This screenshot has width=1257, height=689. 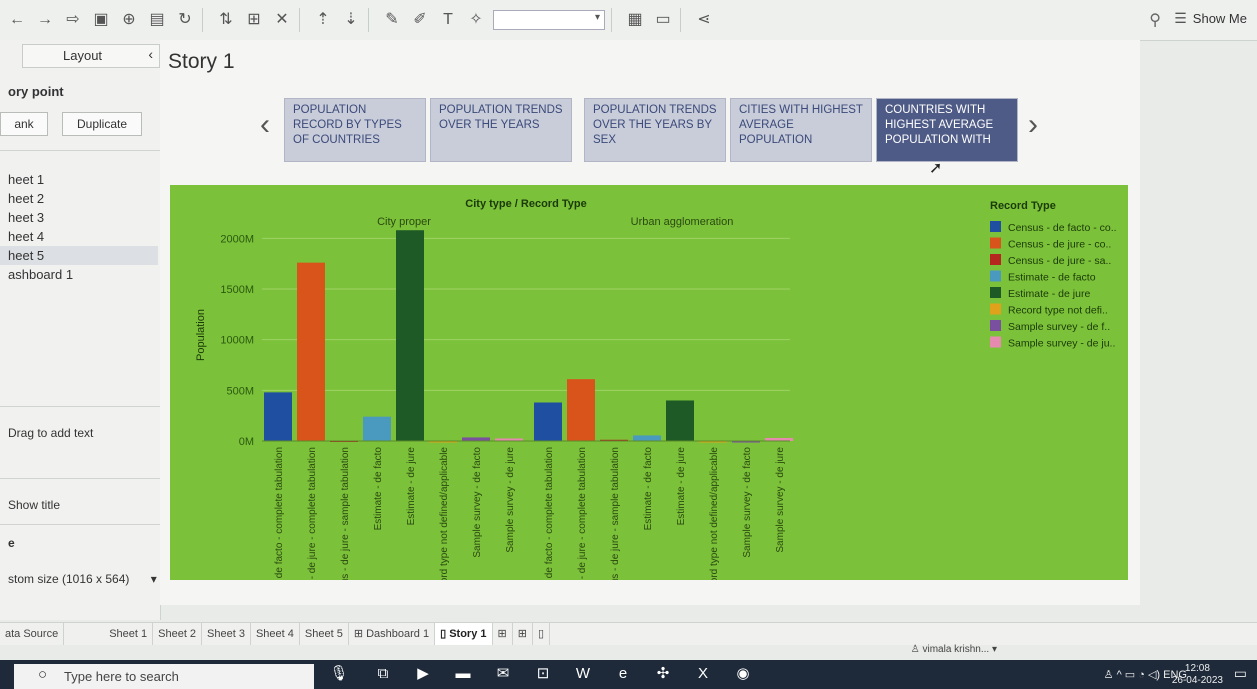 I want to click on chevron-right-icon: ›, so click(x=1033, y=125).